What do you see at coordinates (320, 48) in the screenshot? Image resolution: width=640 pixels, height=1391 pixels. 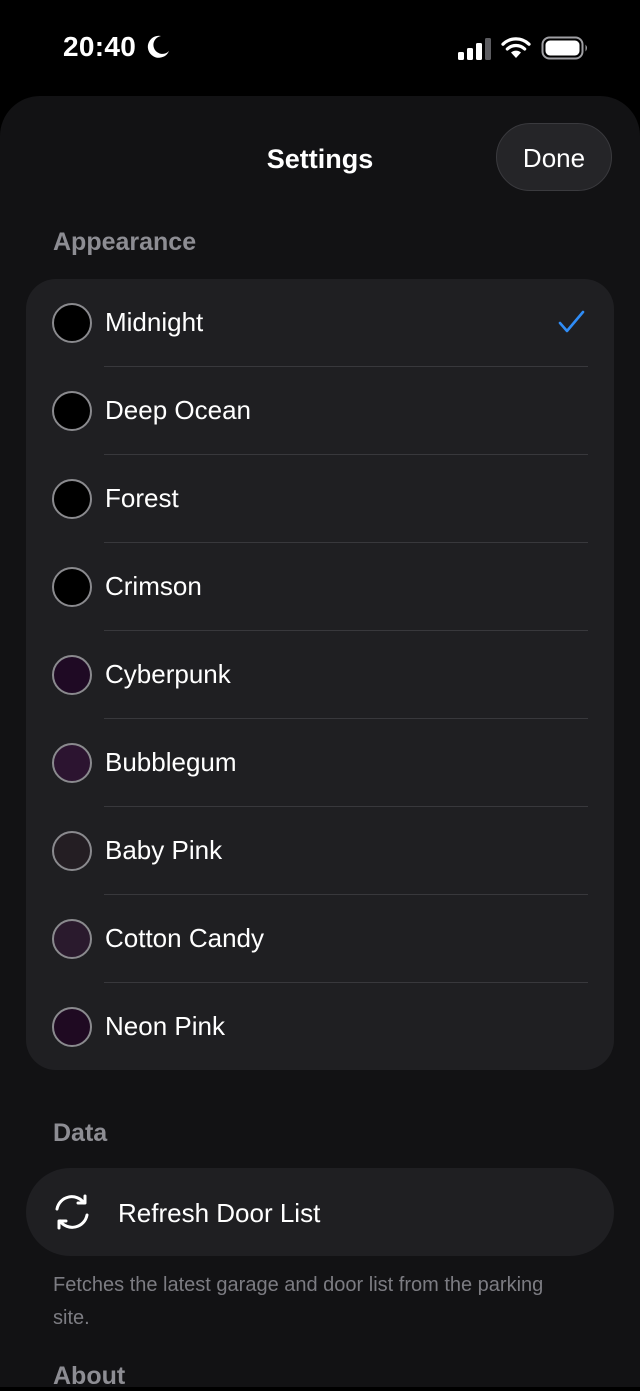 I see `status-bar: 20:40` at bounding box center [320, 48].